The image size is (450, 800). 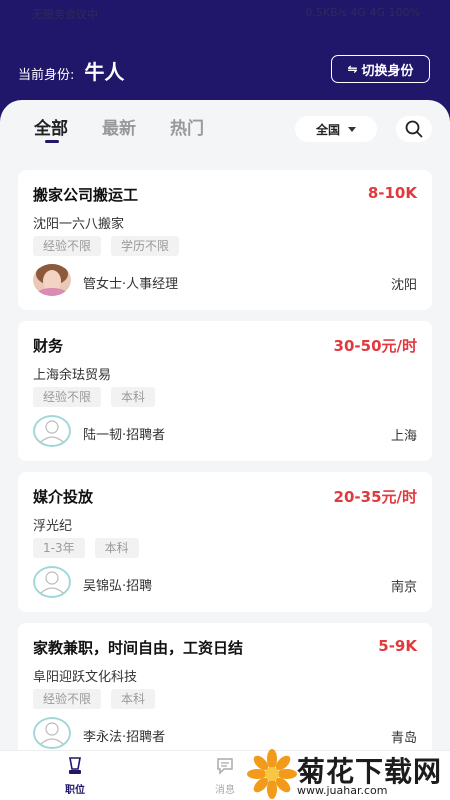 What do you see at coordinates (104, 72) in the screenshot?
I see `identity-value: 牛人` at bounding box center [104, 72].